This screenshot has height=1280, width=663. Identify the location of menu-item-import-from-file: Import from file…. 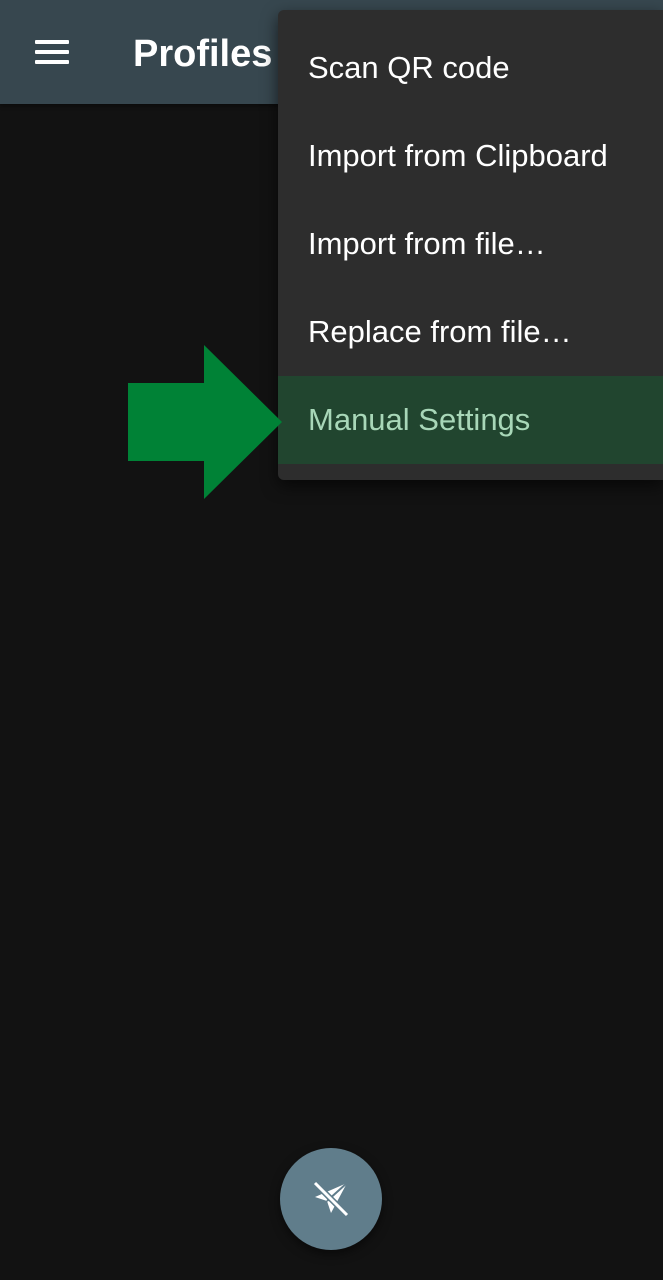
(470, 244).